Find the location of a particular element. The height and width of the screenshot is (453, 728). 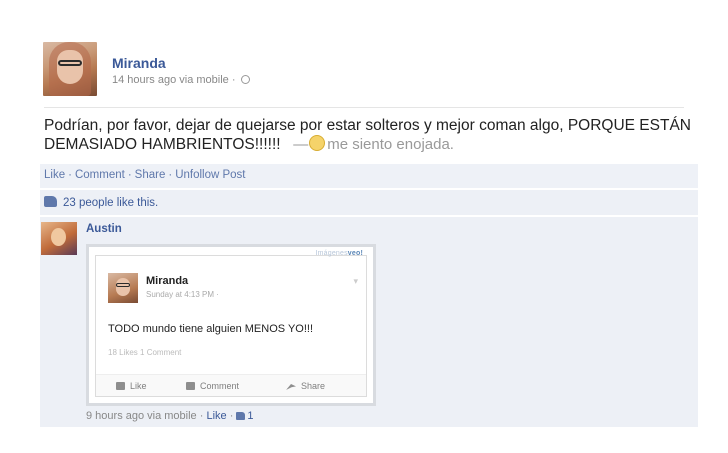

commenter-avatar is located at coordinates (59, 238).